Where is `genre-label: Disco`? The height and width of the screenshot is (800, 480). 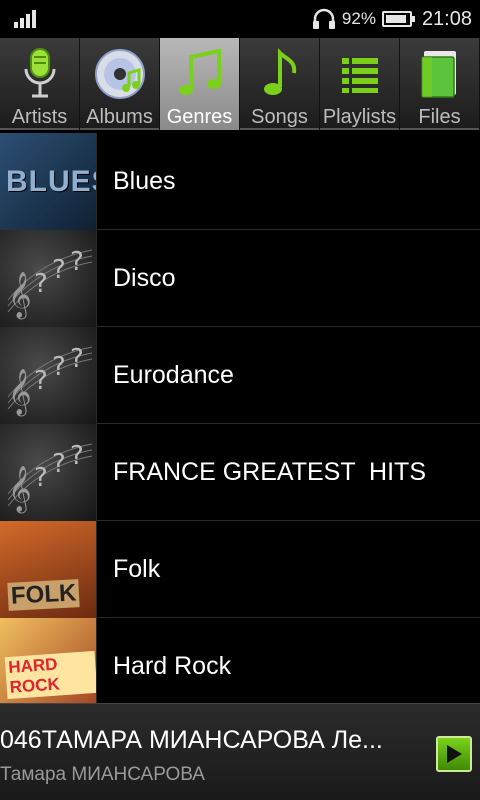 genre-label: Disco is located at coordinates (144, 277).